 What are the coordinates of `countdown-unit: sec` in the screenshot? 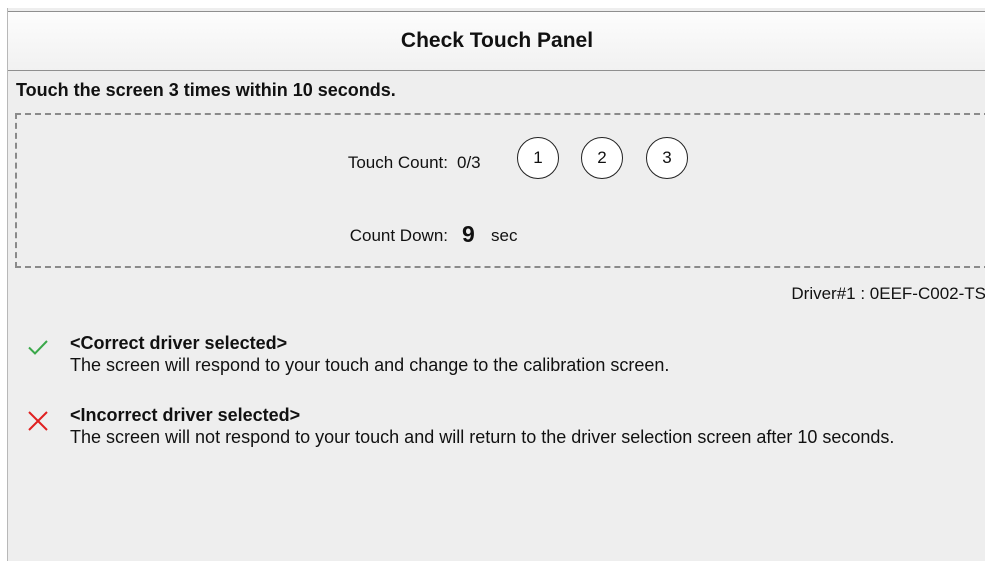 It's located at (504, 235).